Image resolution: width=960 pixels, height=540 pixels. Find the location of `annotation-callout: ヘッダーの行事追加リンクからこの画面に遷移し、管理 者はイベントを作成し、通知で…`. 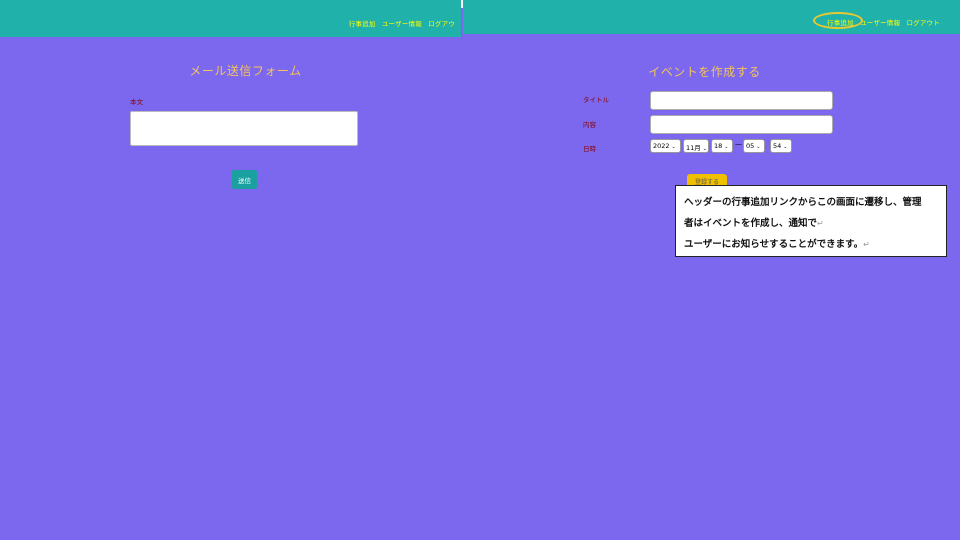

annotation-callout: ヘッダーの行事追加リンクからこの画面に遷移し、管理 者はイベントを作成し、通知で… is located at coordinates (811, 221).